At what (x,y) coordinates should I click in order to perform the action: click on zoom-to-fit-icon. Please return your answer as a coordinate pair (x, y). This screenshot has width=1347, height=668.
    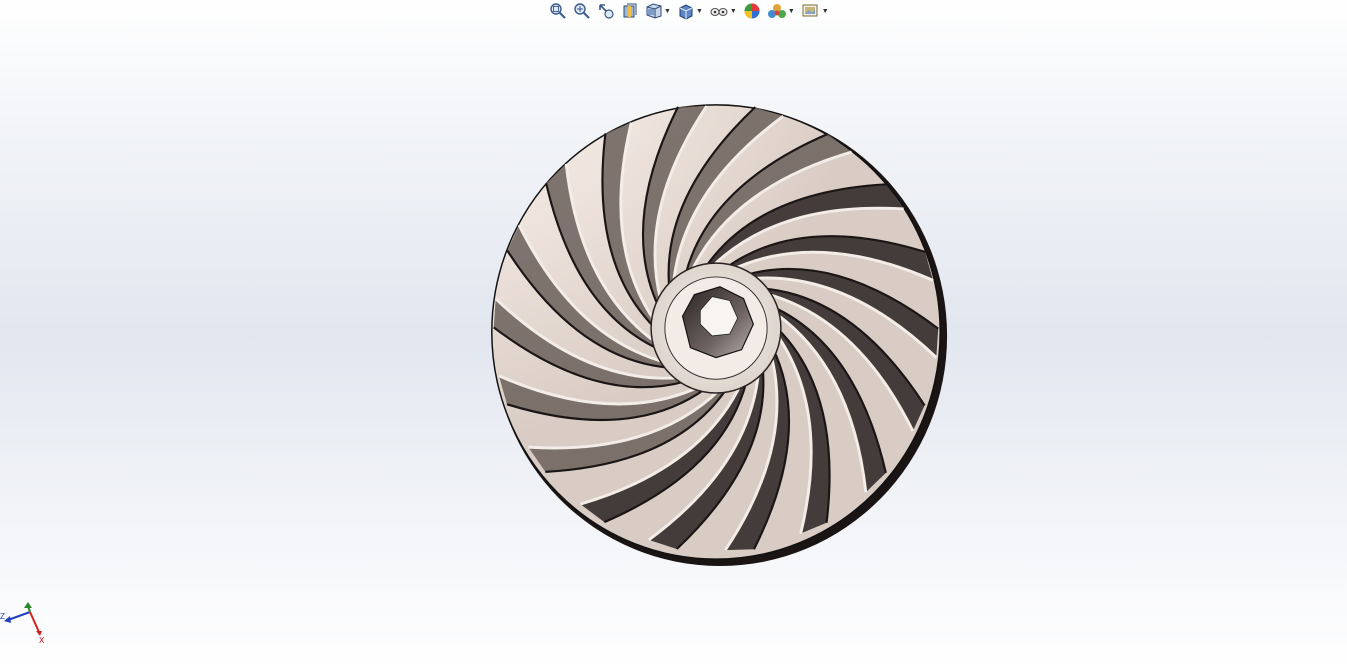
    Looking at the image, I should click on (558, 11).